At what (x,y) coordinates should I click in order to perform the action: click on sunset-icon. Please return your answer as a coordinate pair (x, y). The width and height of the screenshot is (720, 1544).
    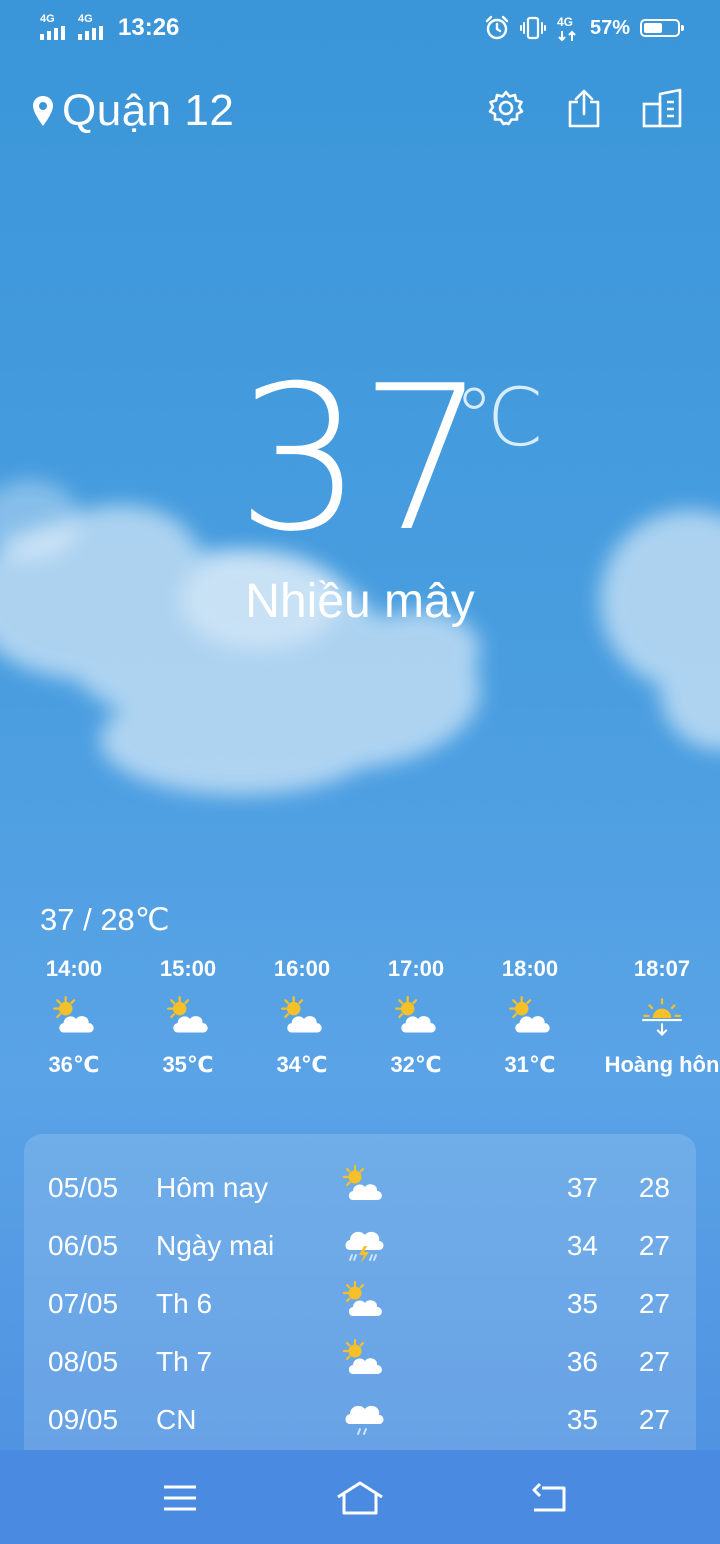
    Looking at the image, I should click on (662, 1017).